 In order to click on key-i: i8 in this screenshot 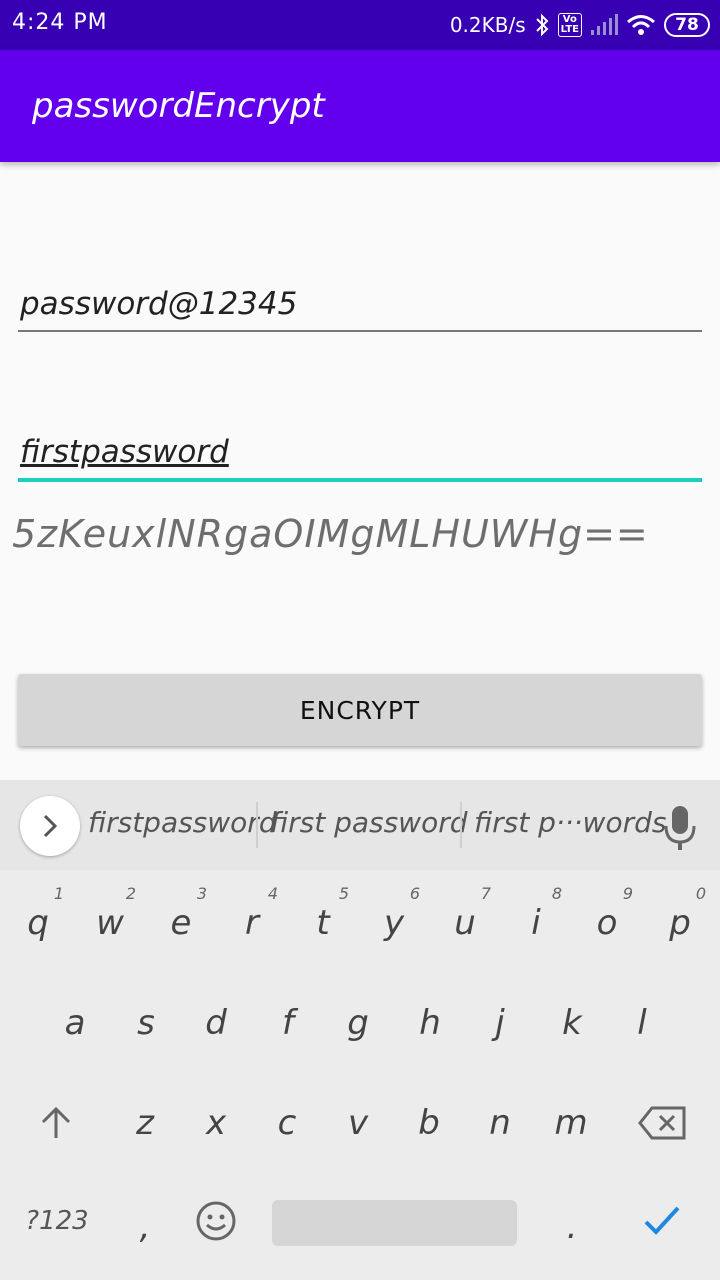, I will do `click(536, 921)`.